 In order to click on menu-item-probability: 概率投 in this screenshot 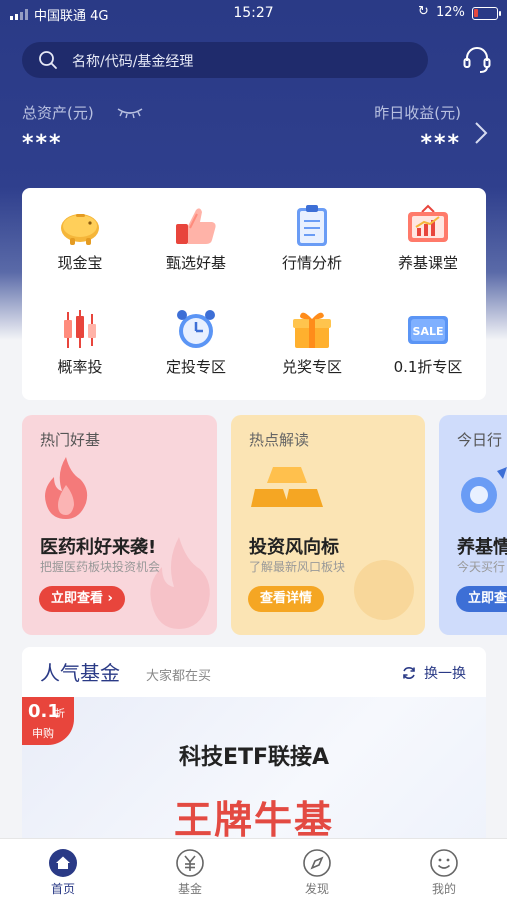, I will do `click(80, 342)`.